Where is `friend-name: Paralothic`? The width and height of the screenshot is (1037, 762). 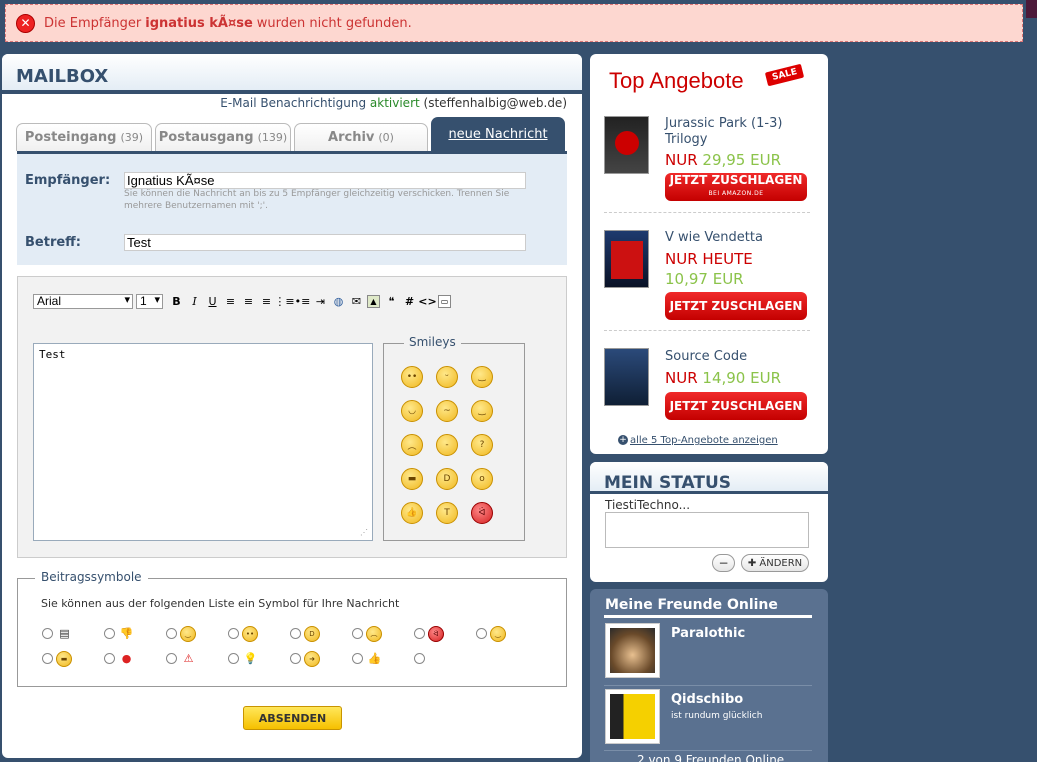
friend-name: Paralothic is located at coordinates (708, 633).